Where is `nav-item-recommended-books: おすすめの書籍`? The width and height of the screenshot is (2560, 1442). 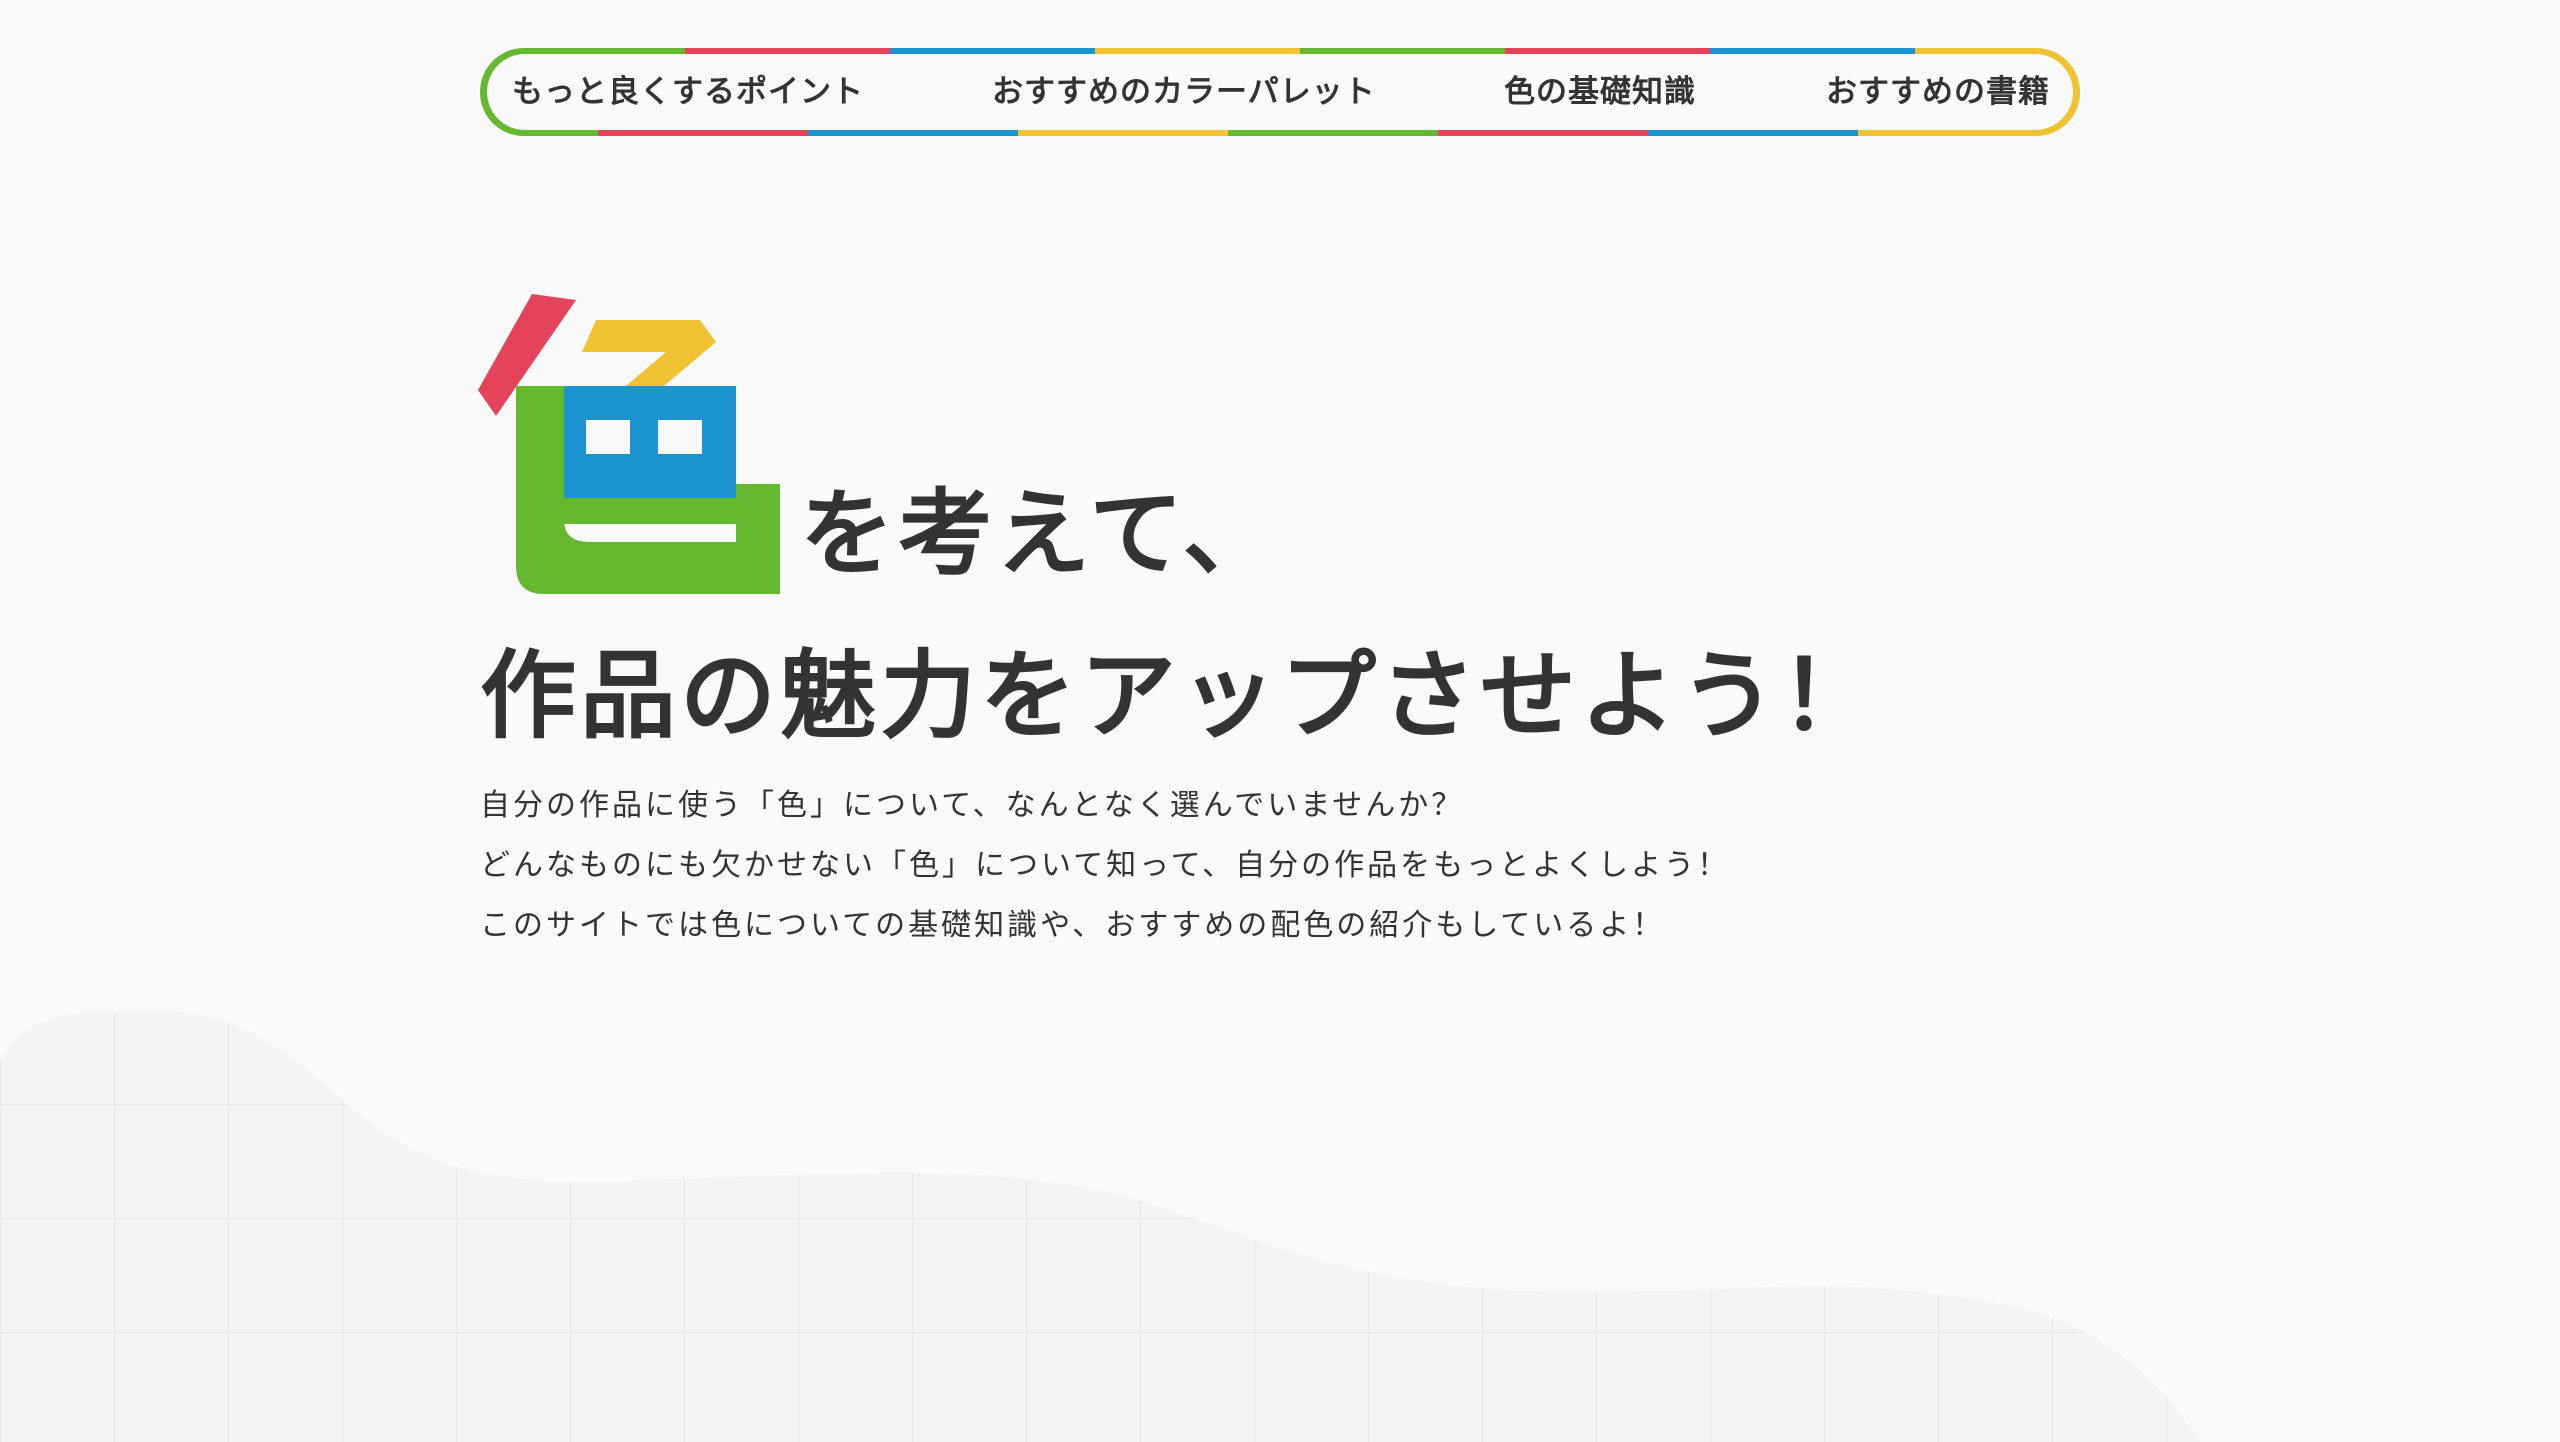
nav-item-recommended-books: おすすめの書籍 is located at coordinates (1938, 92).